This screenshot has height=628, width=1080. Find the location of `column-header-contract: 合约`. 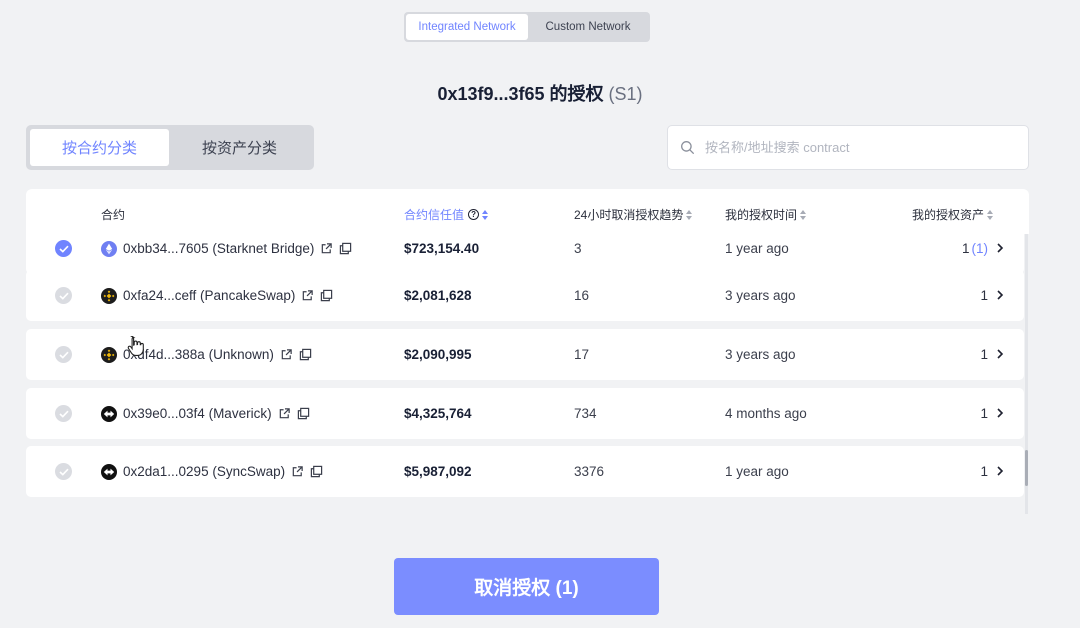

column-header-contract: 合约 is located at coordinates (113, 214).